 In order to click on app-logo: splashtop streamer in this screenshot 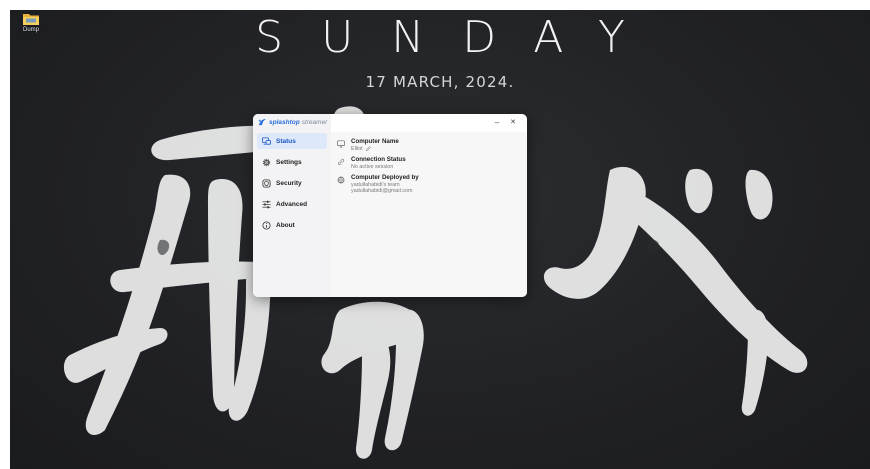, I will do `click(292, 122)`.